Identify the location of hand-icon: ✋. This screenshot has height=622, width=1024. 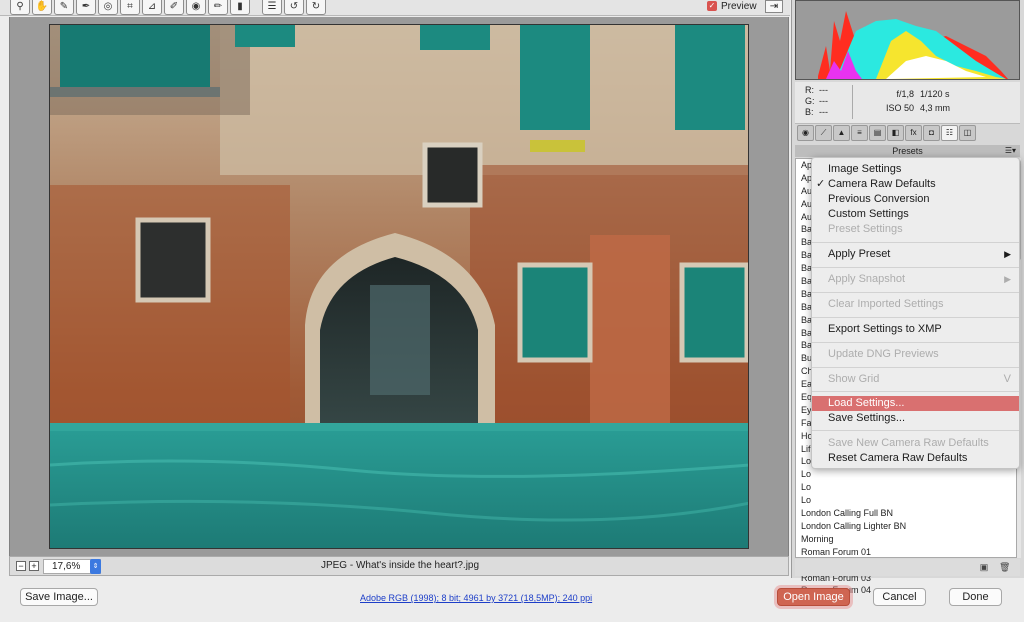
(42, 7).